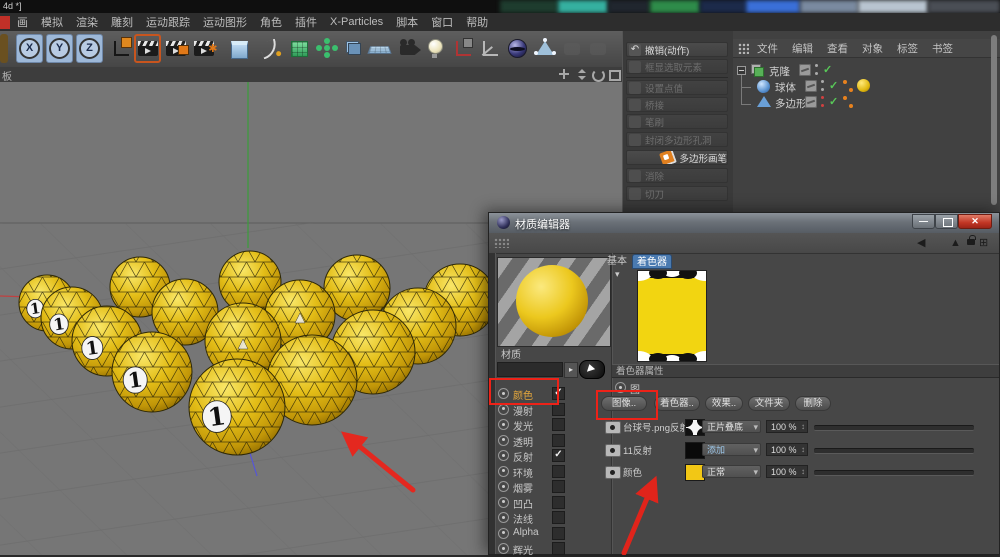 The height and width of the screenshot is (557, 1000). What do you see at coordinates (677, 121) in the screenshot?
I see `palette-item: 笔刷` at bounding box center [677, 121].